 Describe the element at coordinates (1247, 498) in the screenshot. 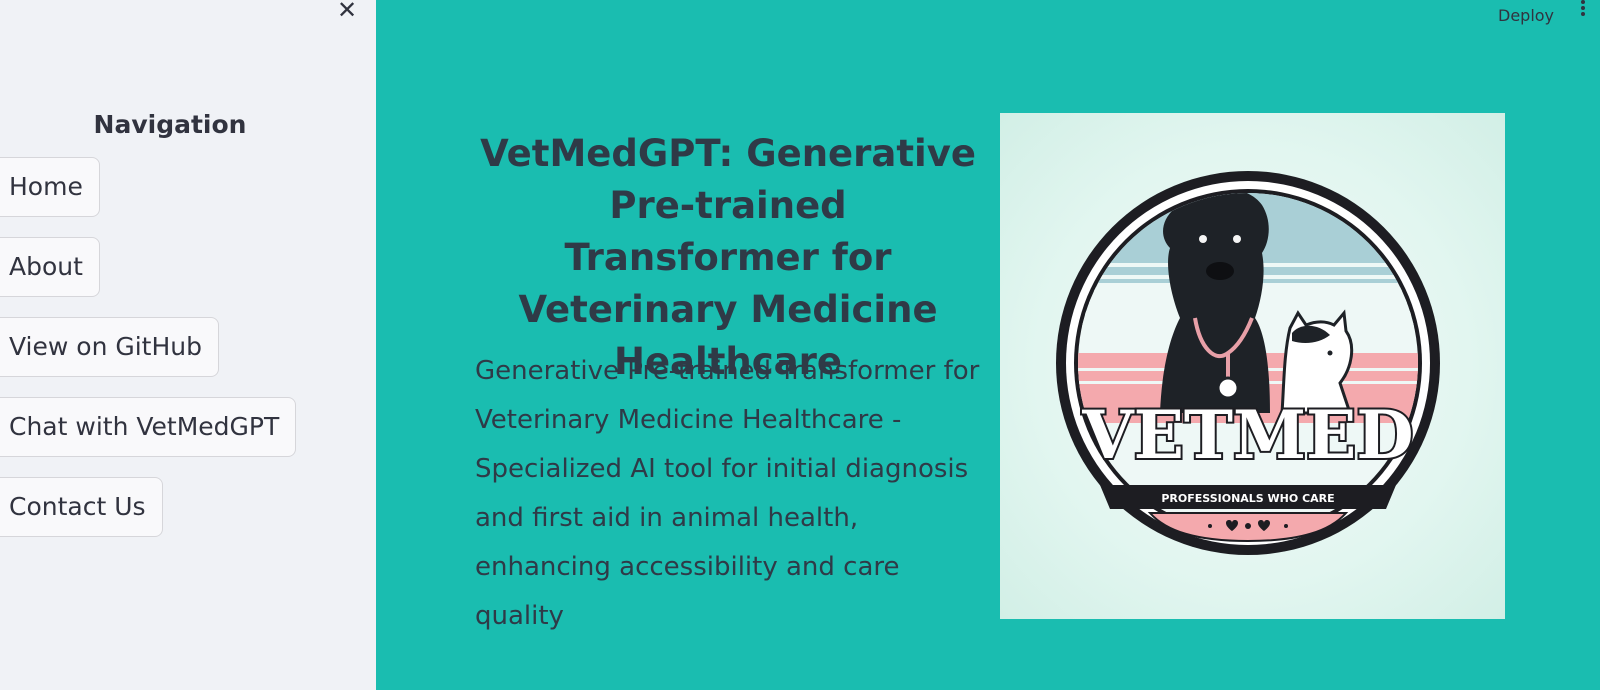

I see `logo-tagline: PROFESSIONALS WHO CARE` at that location.